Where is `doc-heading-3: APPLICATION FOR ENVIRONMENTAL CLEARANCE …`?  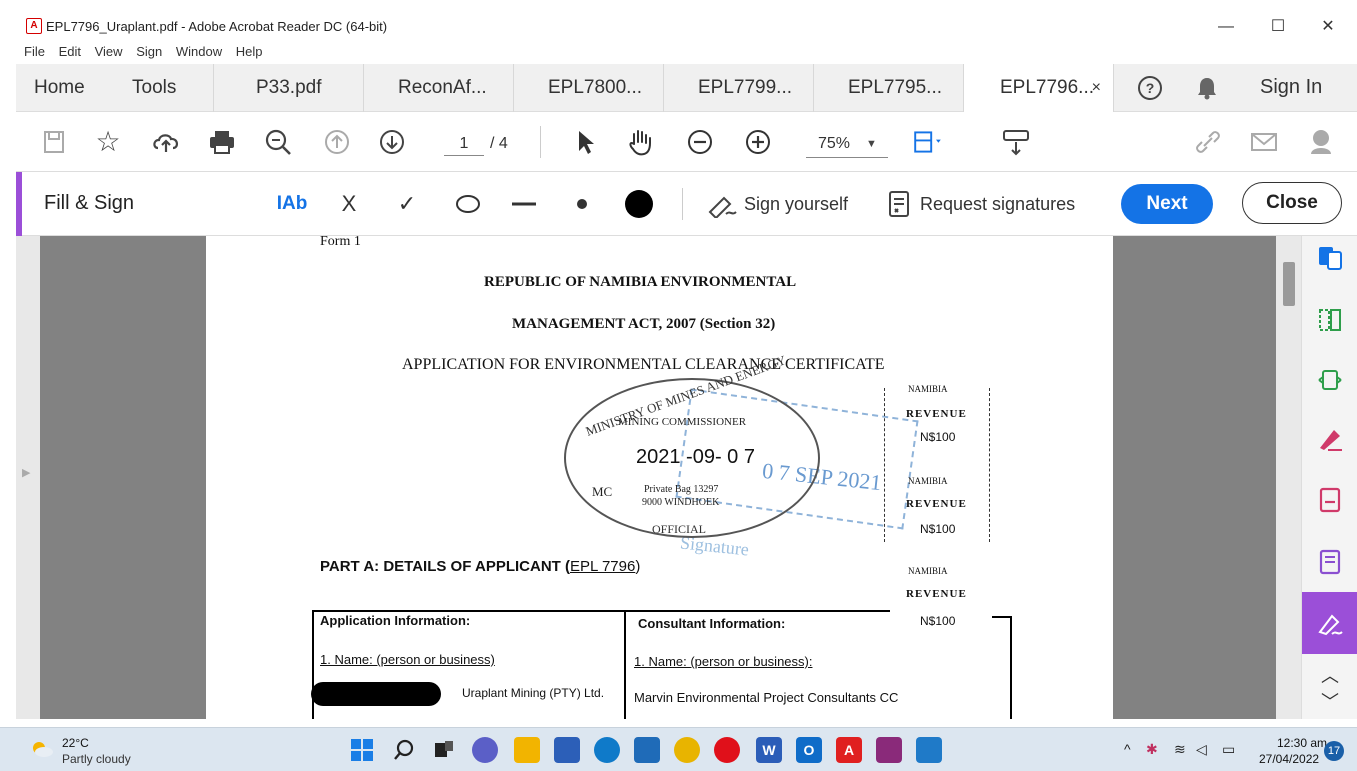 doc-heading-3: APPLICATION FOR ENVIRONMENTAL CLEARANCE … is located at coordinates (643, 364).